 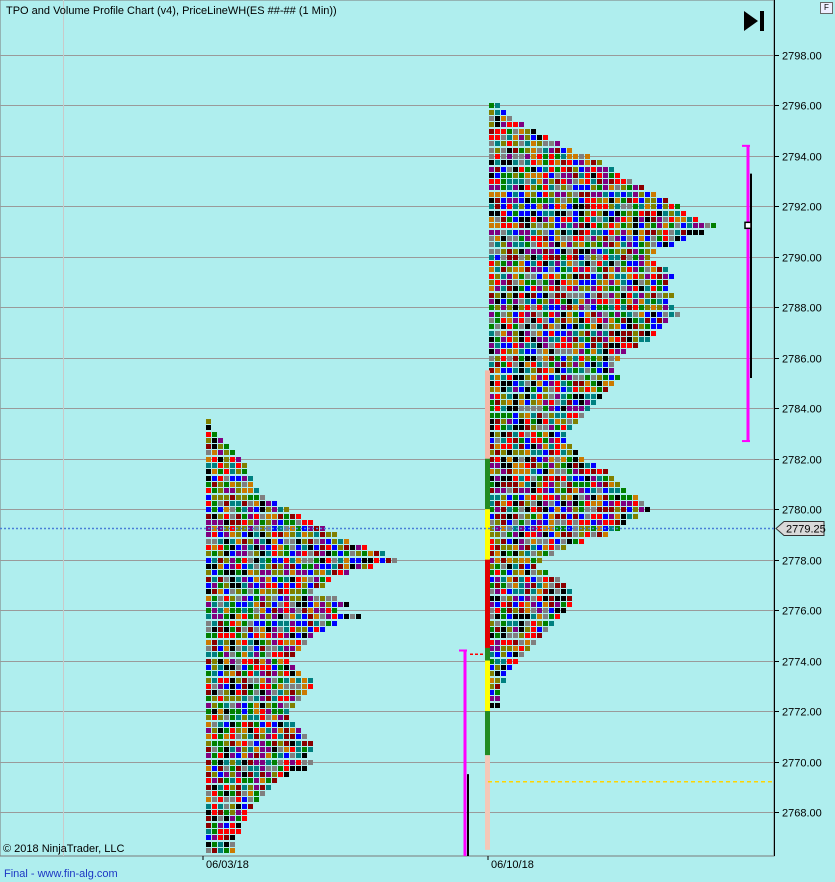 What do you see at coordinates (802, 764) in the screenshot?
I see `price-tick-label: 2770.00` at bounding box center [802, 764].